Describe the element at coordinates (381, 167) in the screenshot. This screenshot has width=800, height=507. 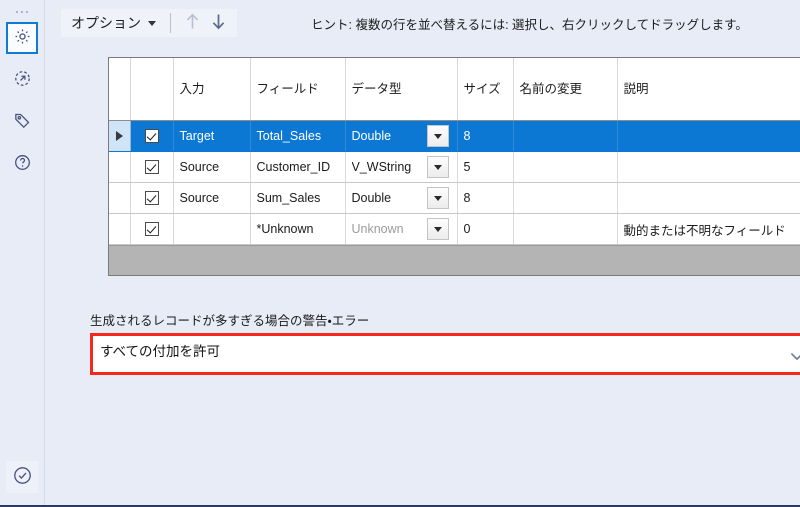
I see `datatype-value: V_WString` at that location.